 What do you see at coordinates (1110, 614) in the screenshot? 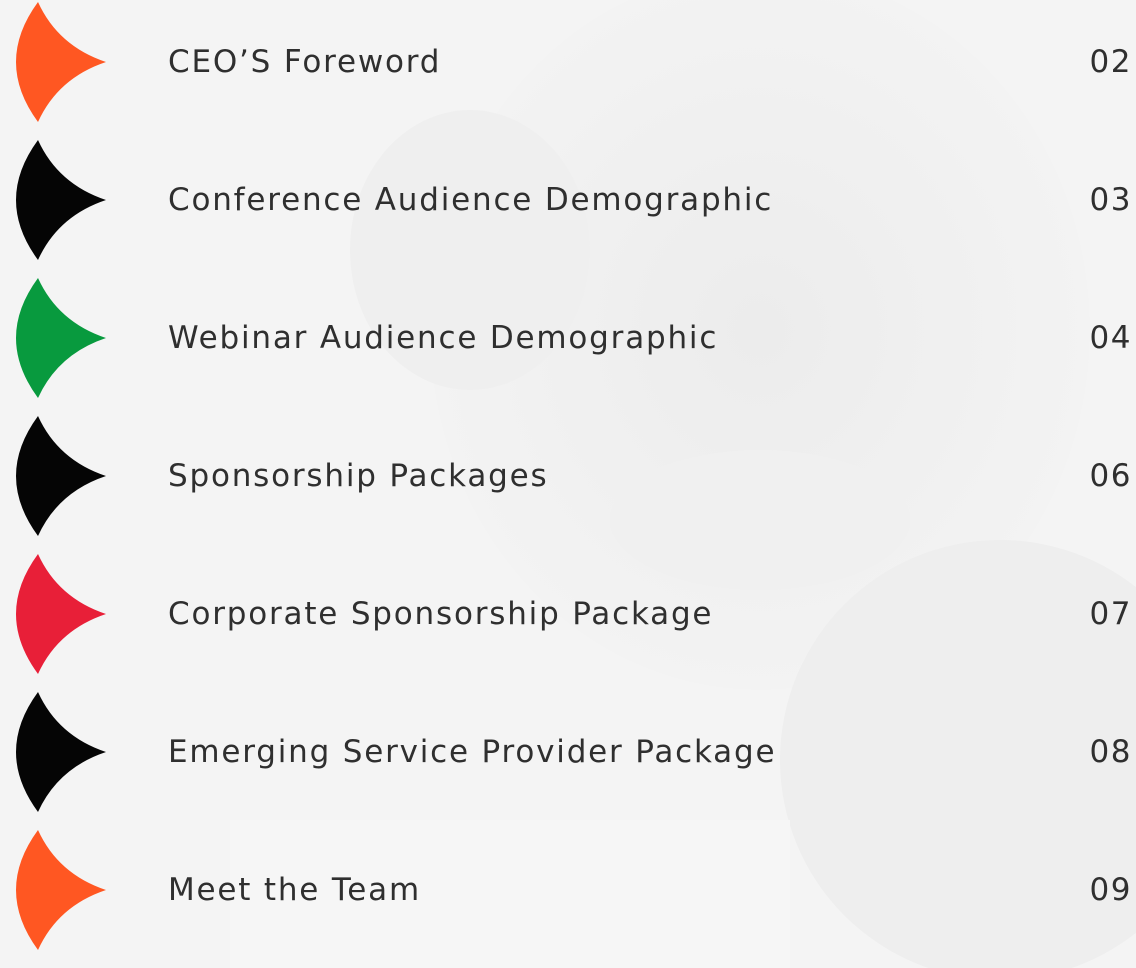
I see `toc-item-page-number: 07` at bounding box center [1110, 614].